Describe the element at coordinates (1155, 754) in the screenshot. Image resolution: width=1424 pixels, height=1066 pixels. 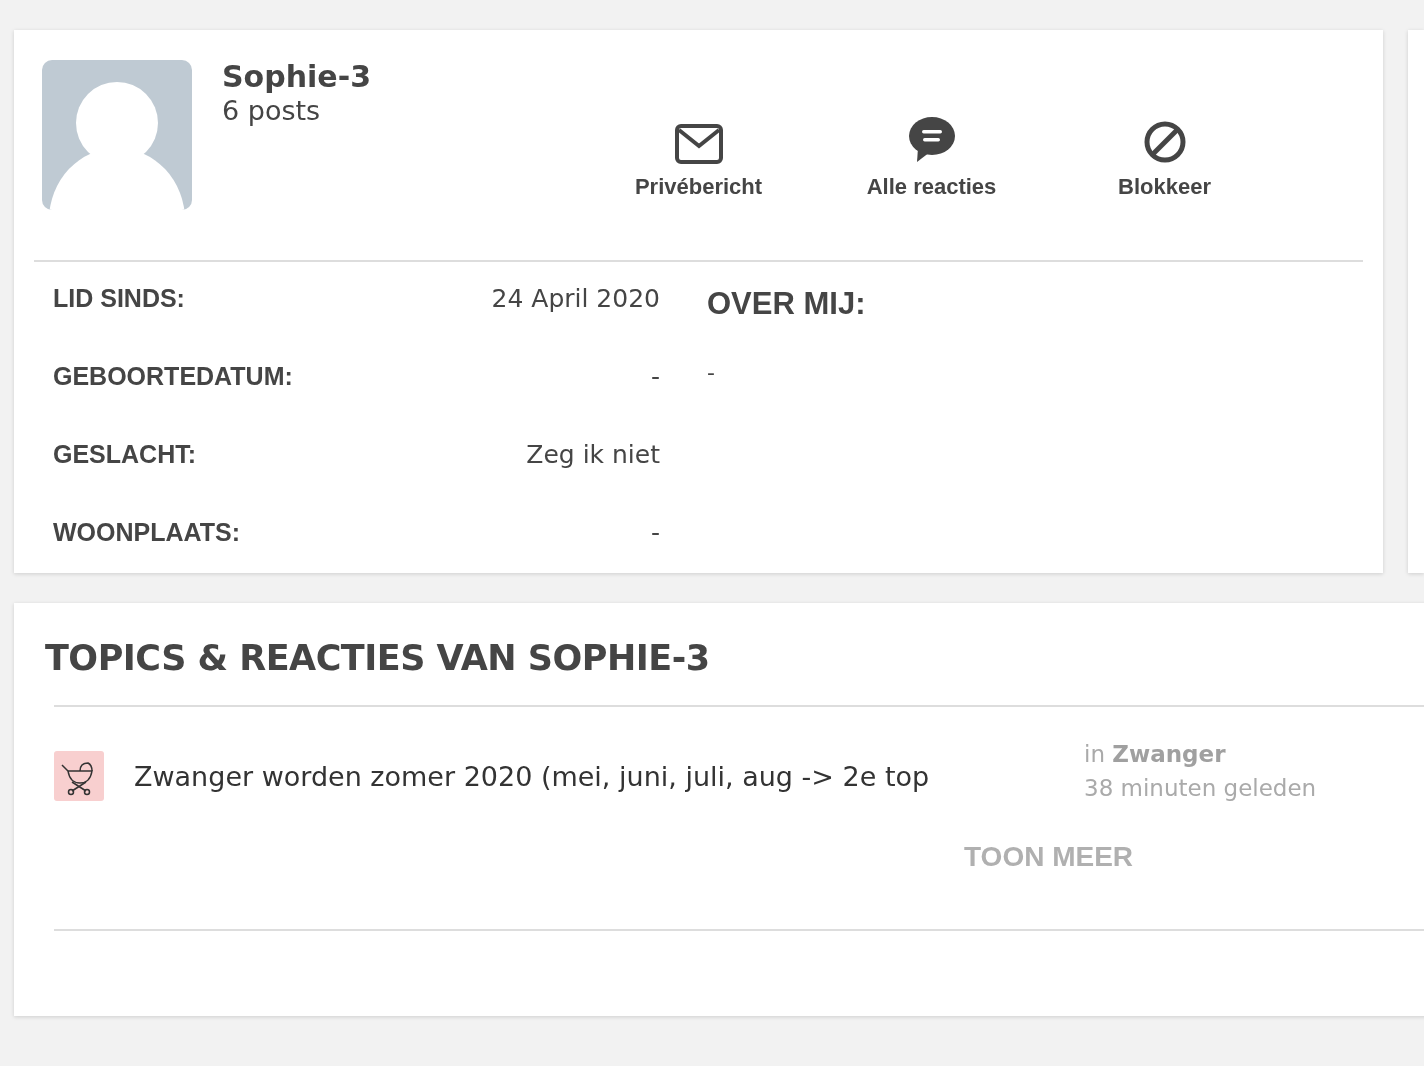
I see `topic-category: in Zwanger` at that location.